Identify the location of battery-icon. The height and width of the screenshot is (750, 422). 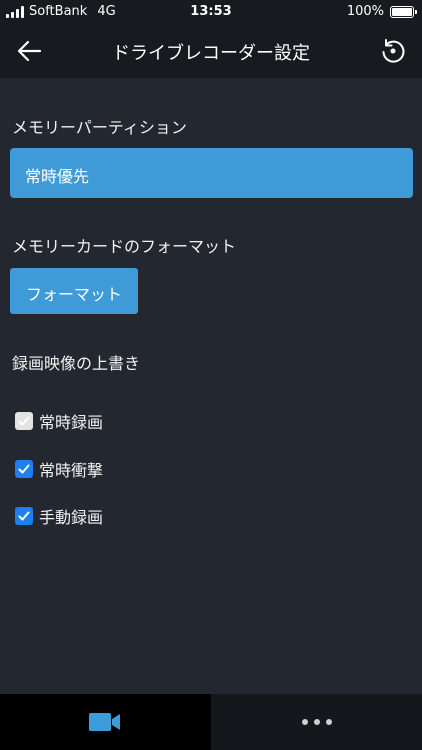
(403, 11).